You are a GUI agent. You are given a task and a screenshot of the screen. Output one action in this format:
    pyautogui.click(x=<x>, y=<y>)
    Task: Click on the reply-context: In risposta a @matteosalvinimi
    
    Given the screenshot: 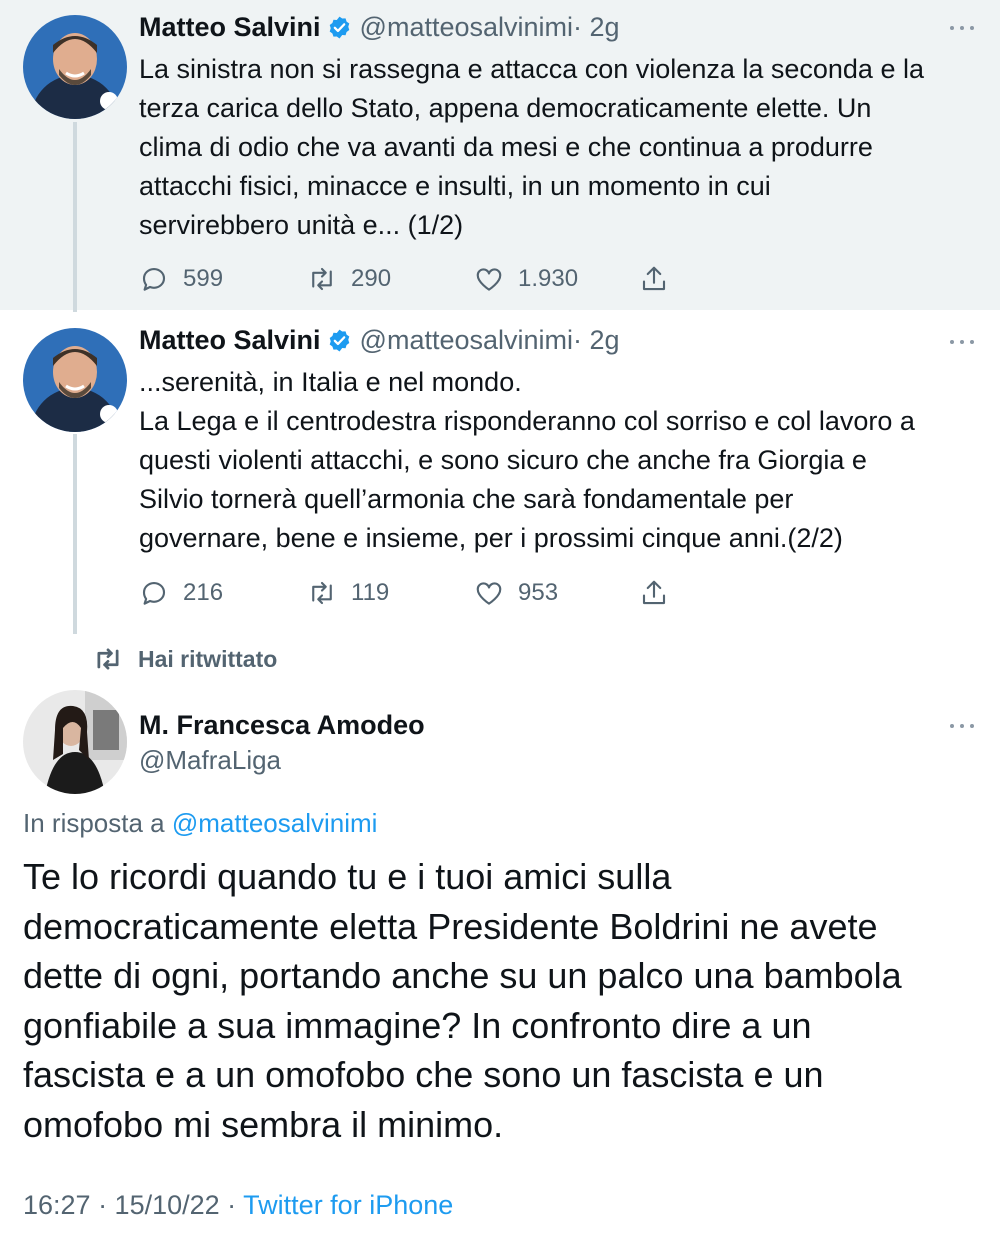 What is the action you would take?
    pyautogui.click(x=200, y=823)
    